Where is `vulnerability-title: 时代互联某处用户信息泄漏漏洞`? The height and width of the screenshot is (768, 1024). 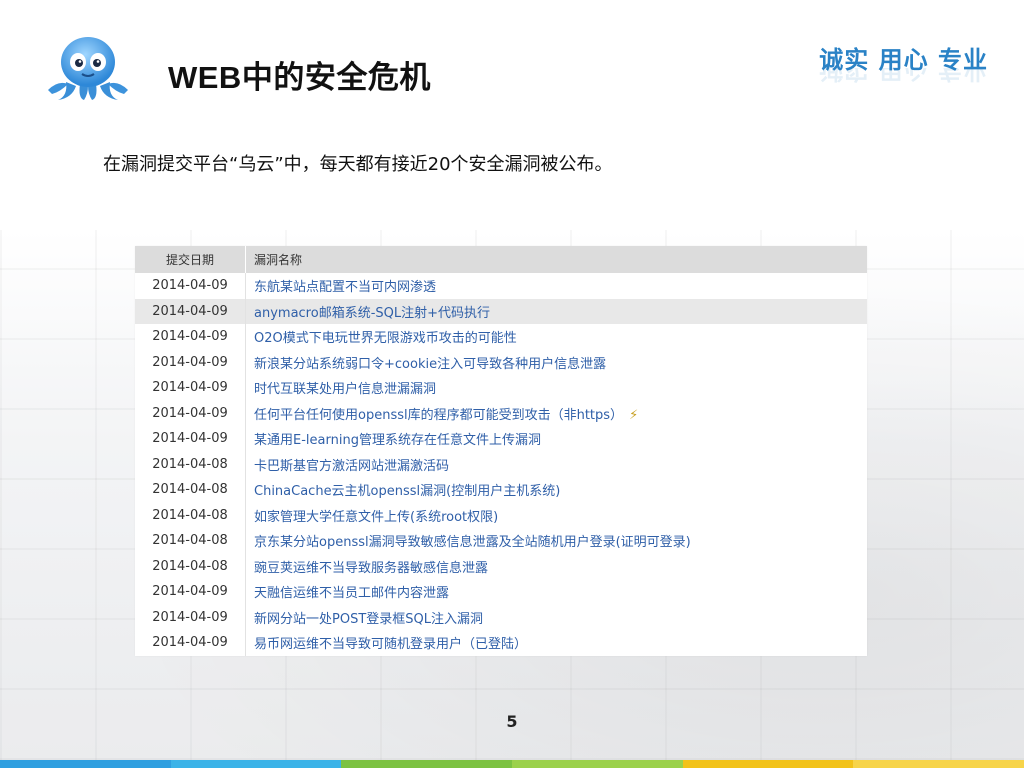
vulnerability-title: 时代互联某处用户信息泄漏漏洞 is located at coordinates (345, 390).